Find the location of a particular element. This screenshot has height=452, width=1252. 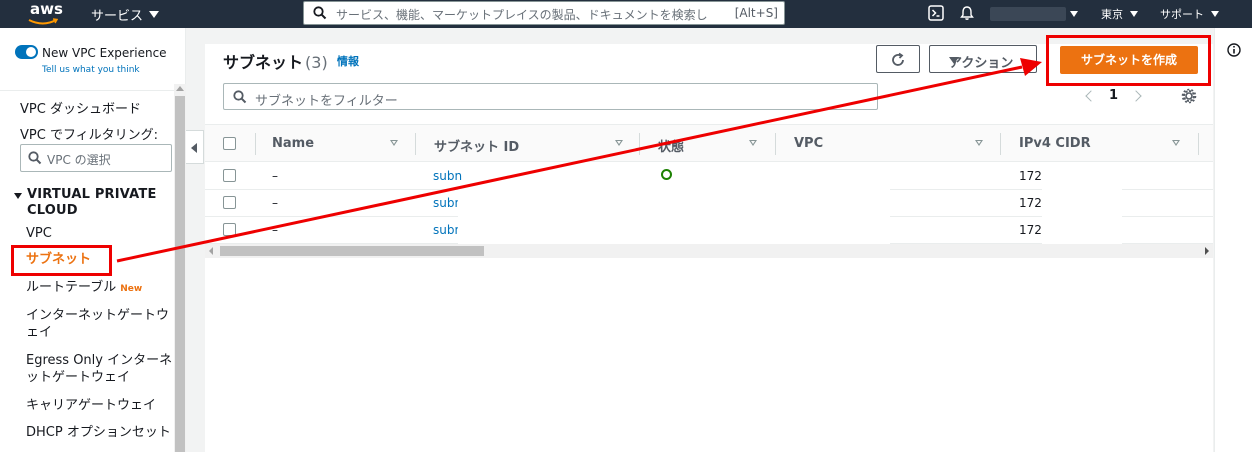

scroll-up-arrow-icon is located at coordinates (180, 88).